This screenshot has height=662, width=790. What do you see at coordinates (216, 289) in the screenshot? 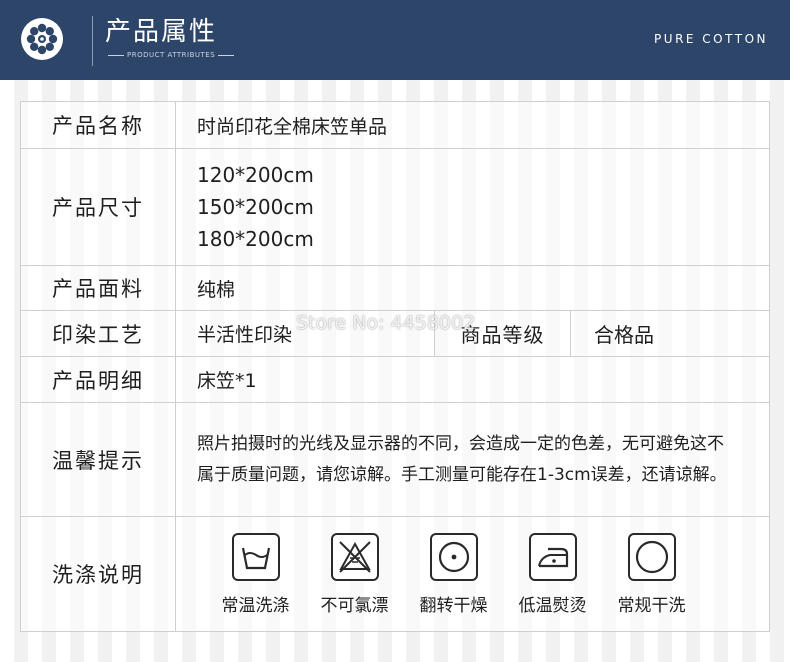
I see `row-value: 纯棉` at bounding box center [216, 289].